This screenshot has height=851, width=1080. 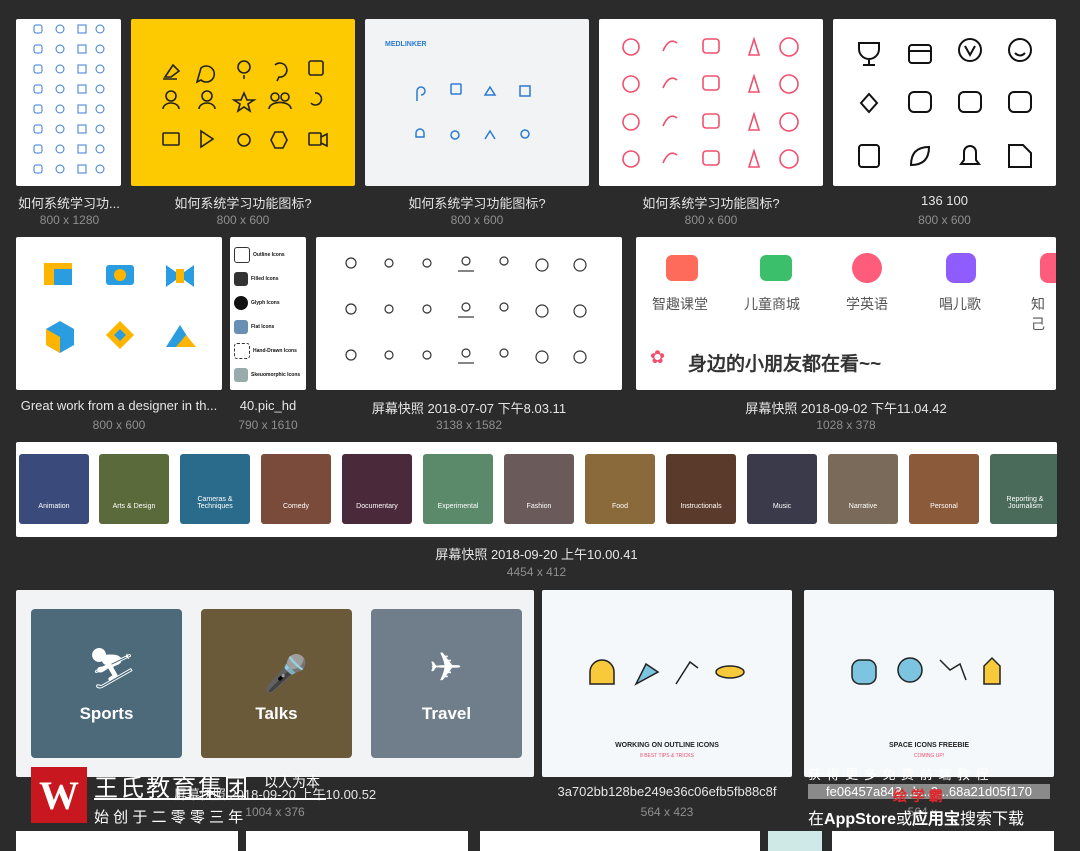 What do you see at coordinates (477, 102) in the screenshot?
I see `thumbnail-medlinker: MEDLINKER` at bounding box center [477, 102].